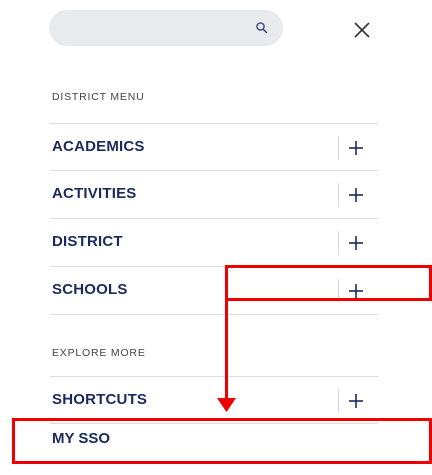 The height and width of the screenshot is (475, 432). What do you see at coordinates (166, 28) in the screenshot?
I see `search-input` at bounding box center [166, 28].